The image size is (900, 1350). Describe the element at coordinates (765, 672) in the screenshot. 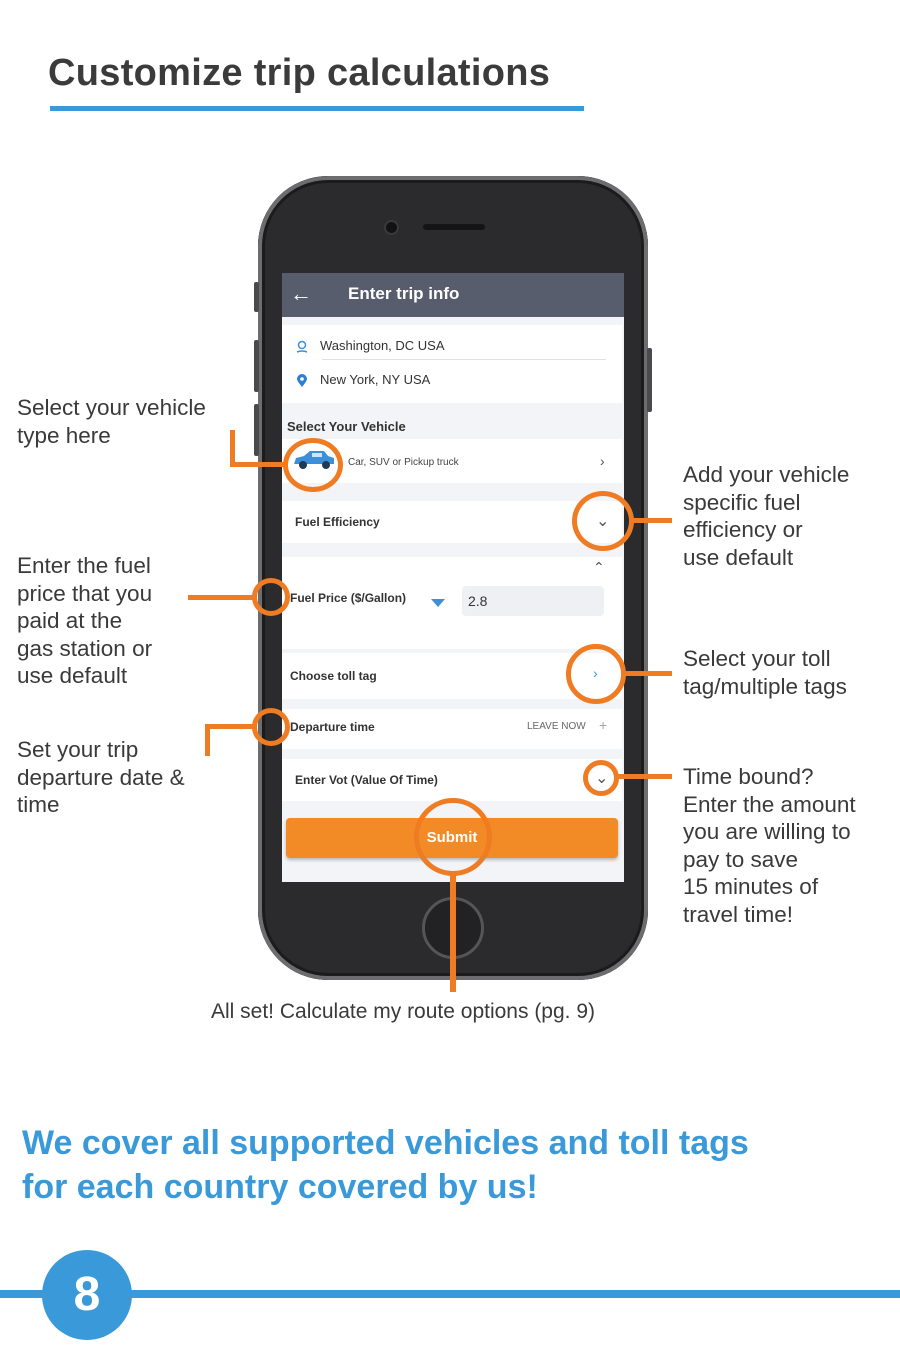

I see `toll-tag-callout: Select your toll tag/multiple tags` at that location.